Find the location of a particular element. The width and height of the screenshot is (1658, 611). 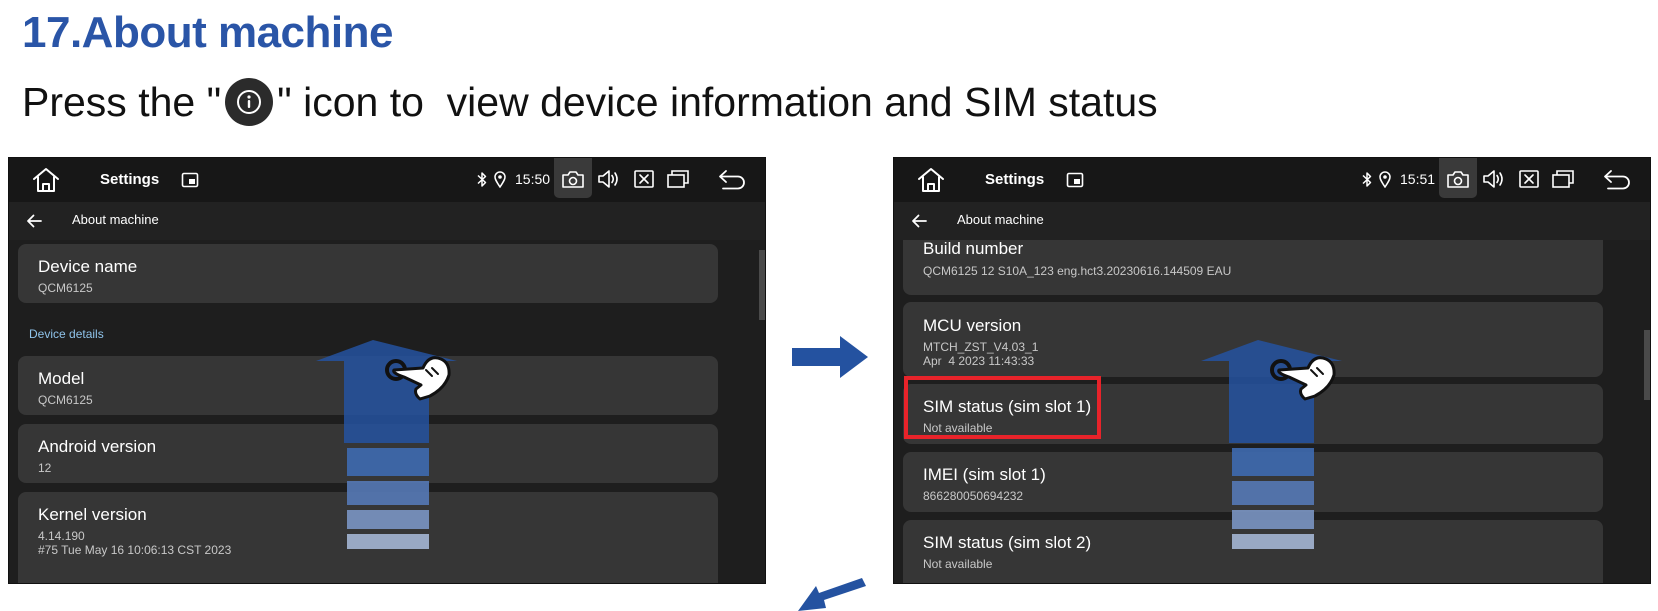

status-time: 15:50 is located at coordinates (533, 179).